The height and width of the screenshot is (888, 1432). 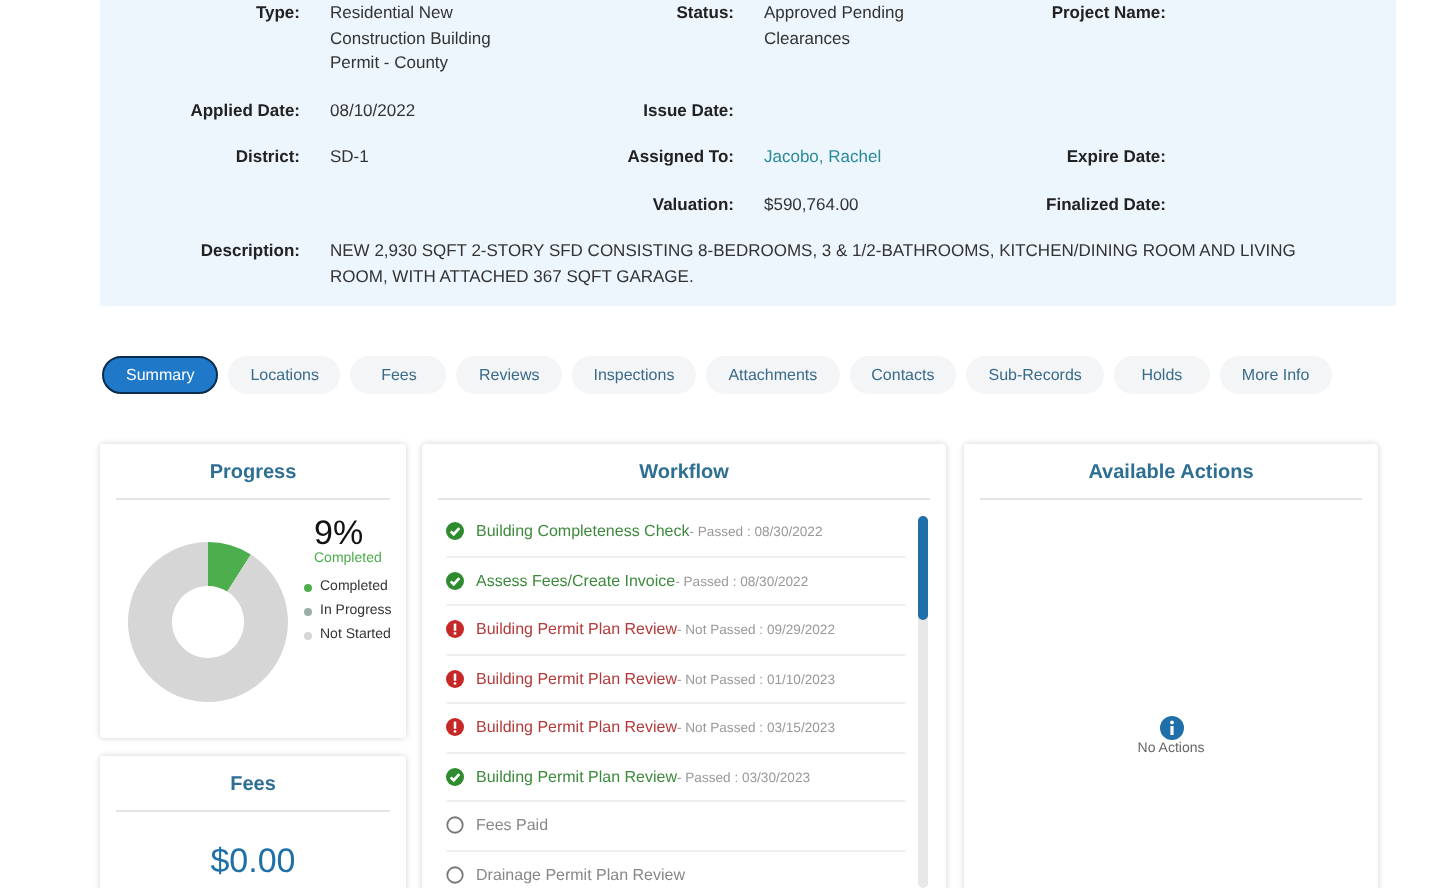 What do you see at coordinates (903, 375) in the screenshot?
I see `tab: Contacts` at bounding box center [903, 375].